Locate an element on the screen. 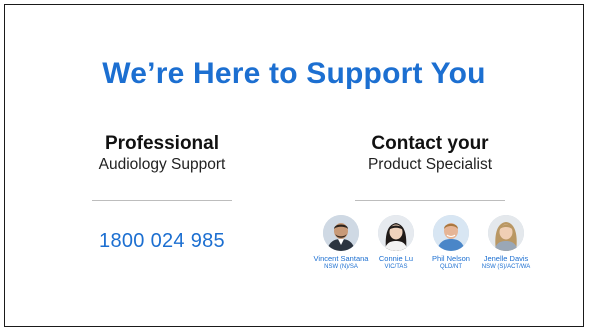 Image resolution: width=590 pixels, height=333 pixels. specialist-name: Connie Lu is located at coordinates (396, 258).